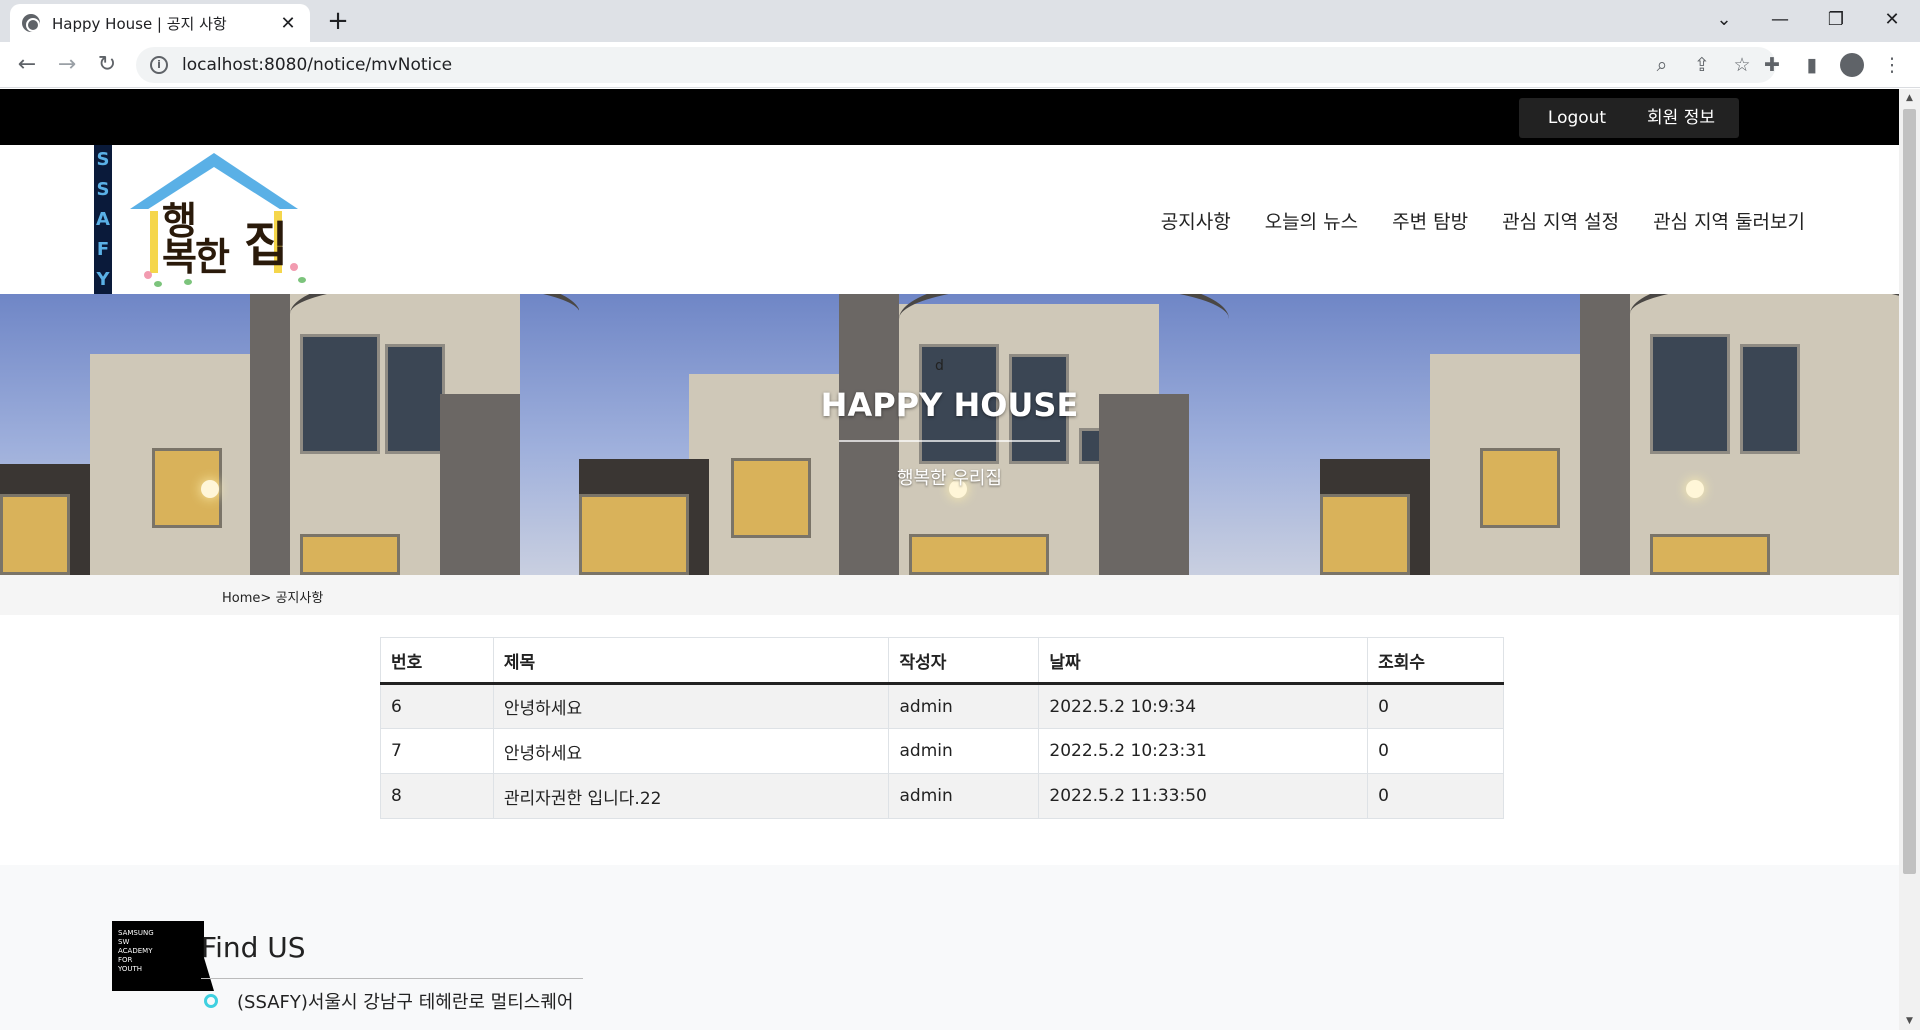  I want to click on scroll-down-arrow-icon: ▼, so click(1909, 1021).